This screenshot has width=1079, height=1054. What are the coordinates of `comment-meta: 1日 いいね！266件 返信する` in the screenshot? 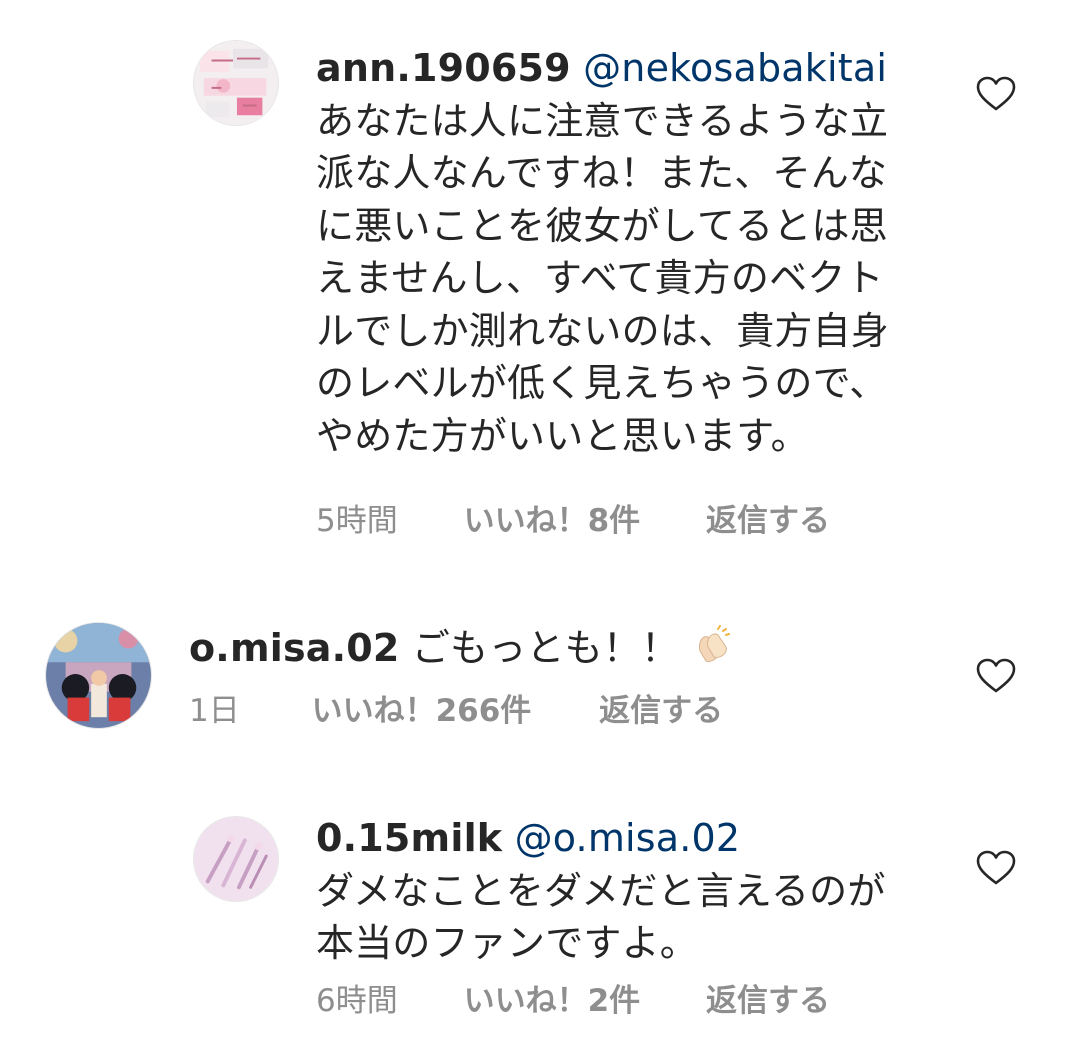 It's located at (456, 711).